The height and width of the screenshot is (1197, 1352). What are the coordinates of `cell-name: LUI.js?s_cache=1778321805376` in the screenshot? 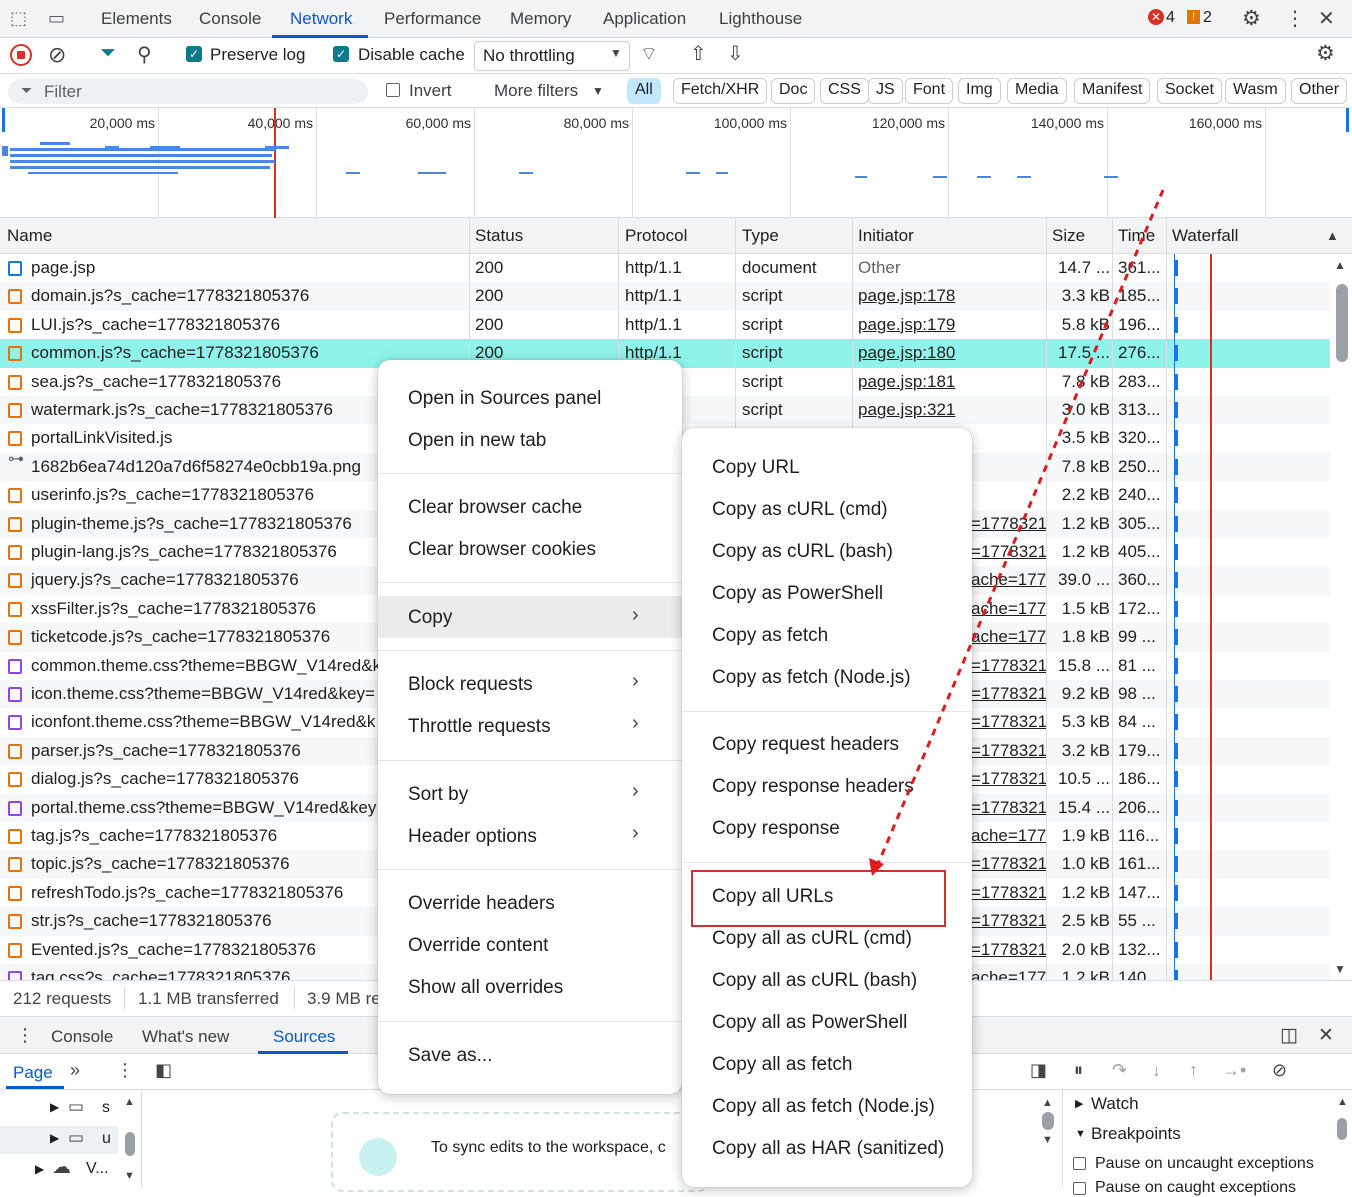 It's located at (249, 325).